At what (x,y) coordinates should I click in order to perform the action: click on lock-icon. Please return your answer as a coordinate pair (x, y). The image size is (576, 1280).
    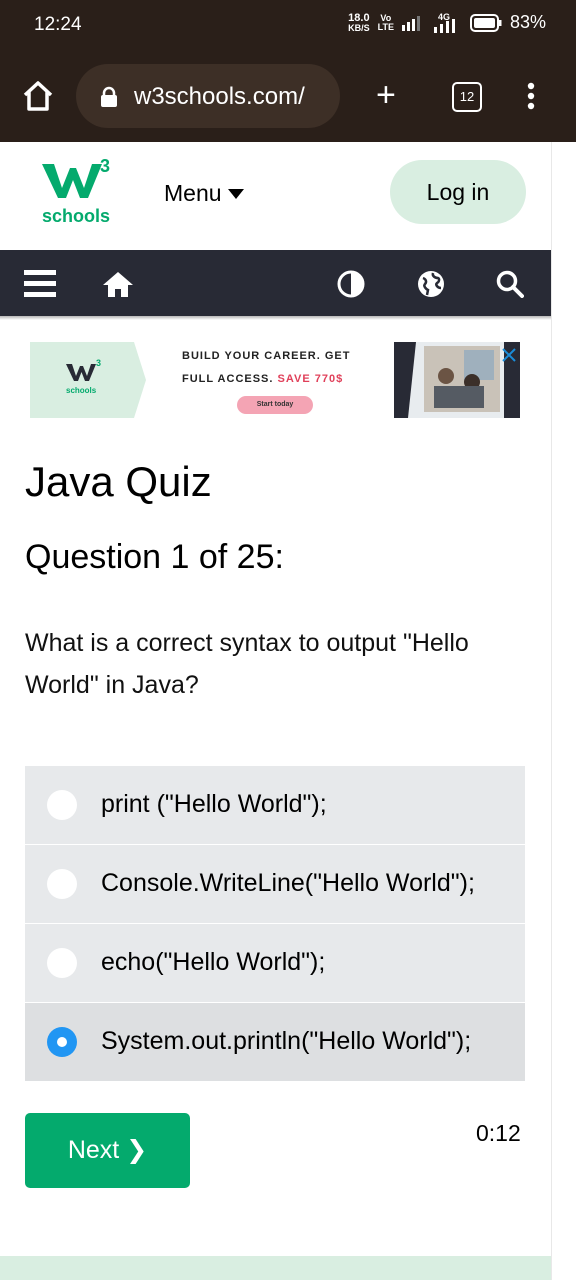
    Looking at the image, I should click on (109, 96).